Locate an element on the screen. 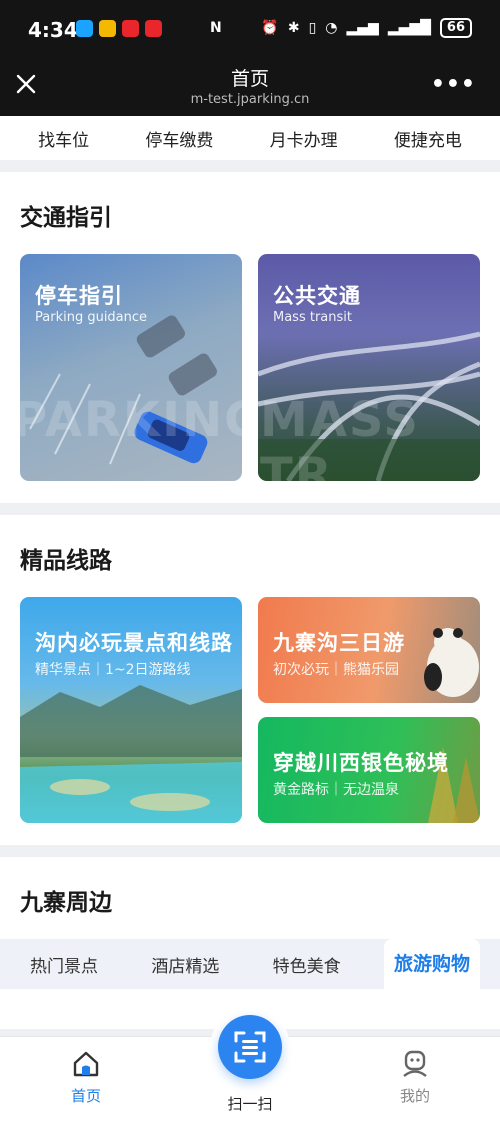 Image resolution: width=500 pixels, height=1130 pixels. scan-label: 扫一扫 is located at coordinates (250, 1103).